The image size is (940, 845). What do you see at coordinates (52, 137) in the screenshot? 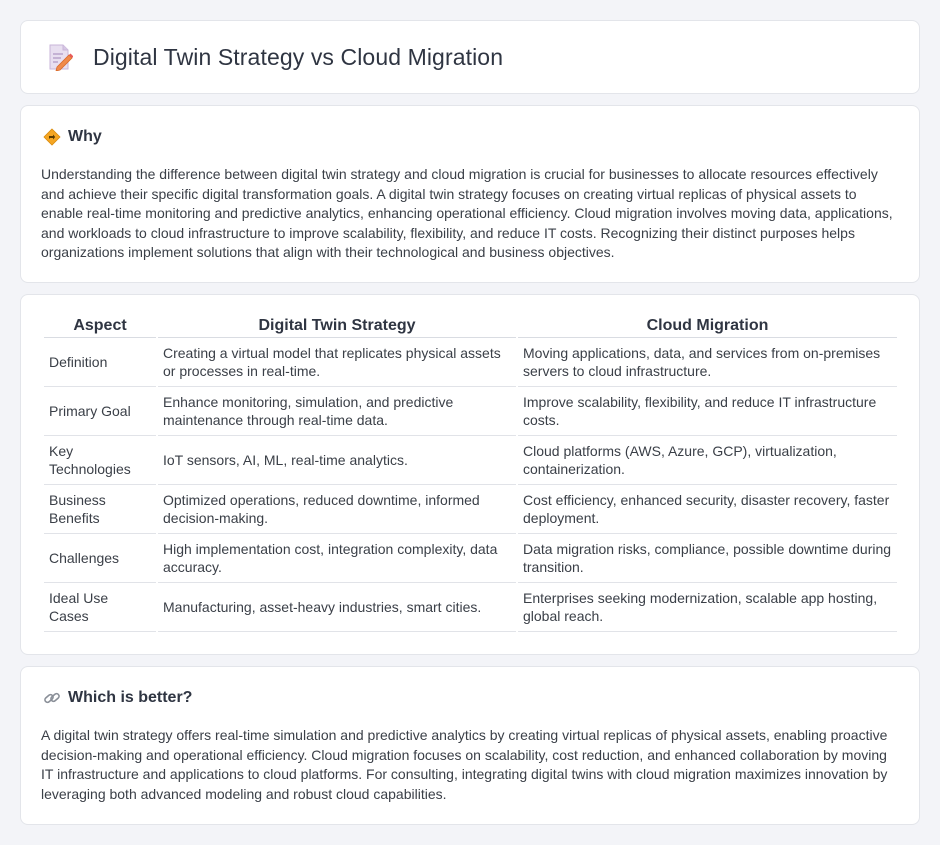
I see `diamond-sign-icon` at bounding box center [52, 137].